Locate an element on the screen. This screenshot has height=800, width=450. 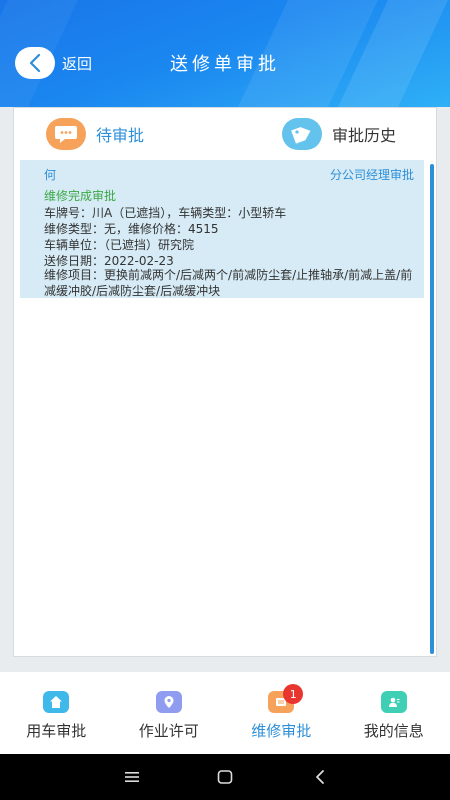
user-card-icon is located at coordinates (393, 702).